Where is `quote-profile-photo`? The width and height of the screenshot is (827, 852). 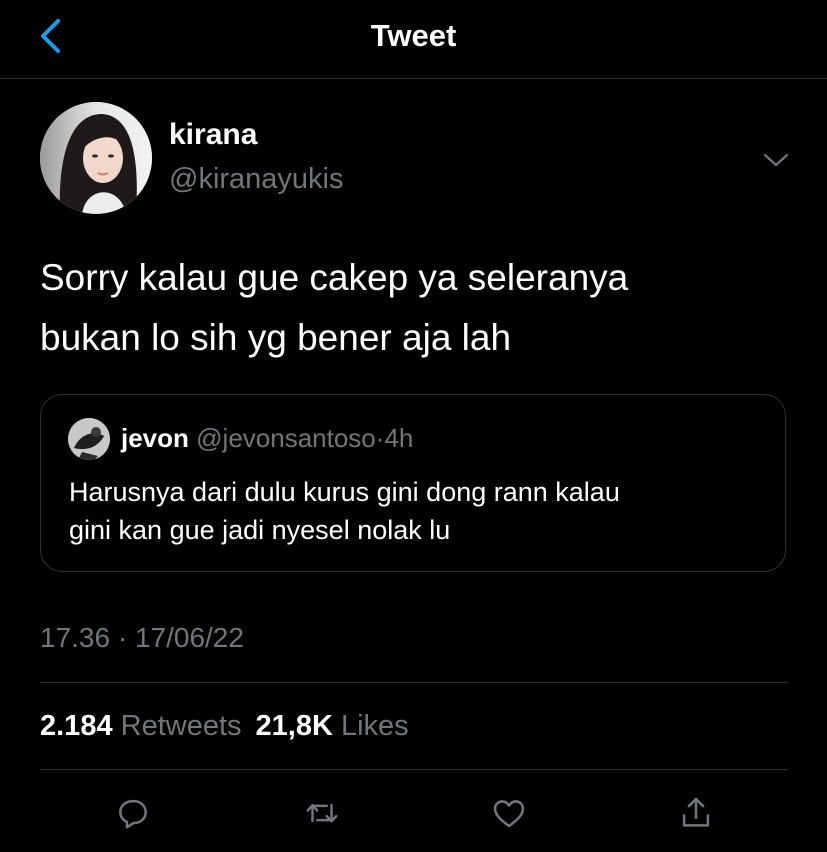 quote-profile-photo is located at coordinates (89, 439).